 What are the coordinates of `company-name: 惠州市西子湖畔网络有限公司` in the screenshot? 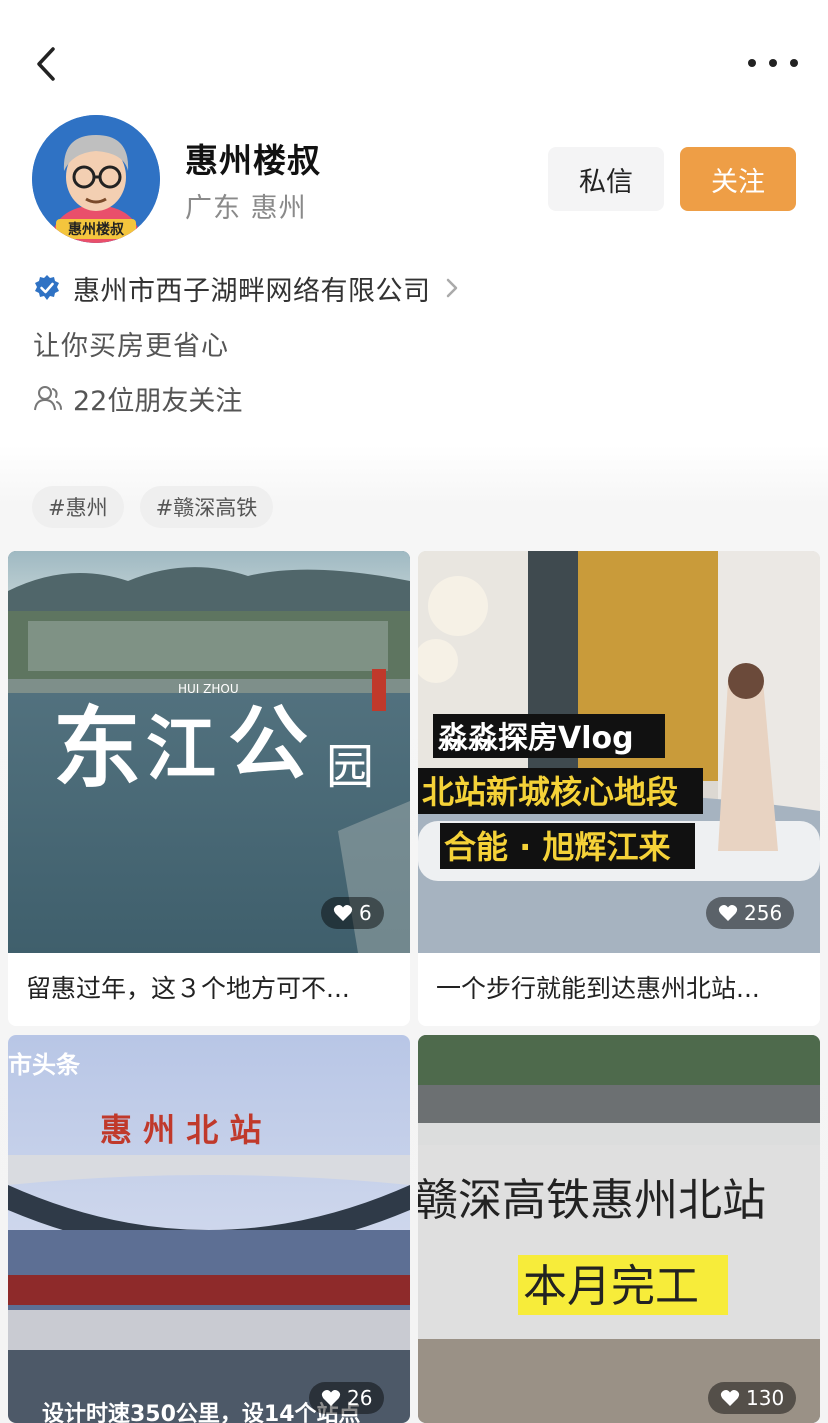 It's located at (252, 291).